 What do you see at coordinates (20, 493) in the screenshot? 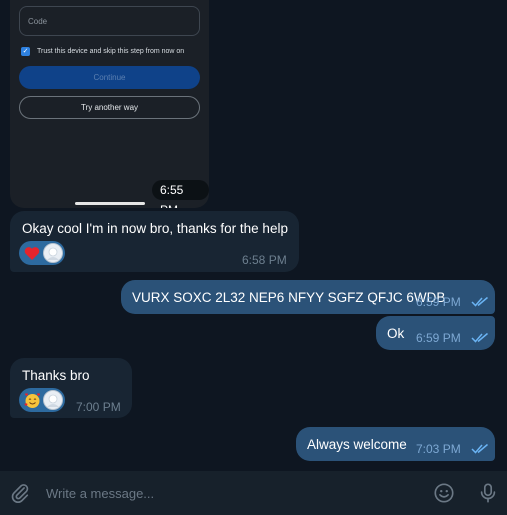
I see `paperclip-icon` at bounding box center [20, 493].